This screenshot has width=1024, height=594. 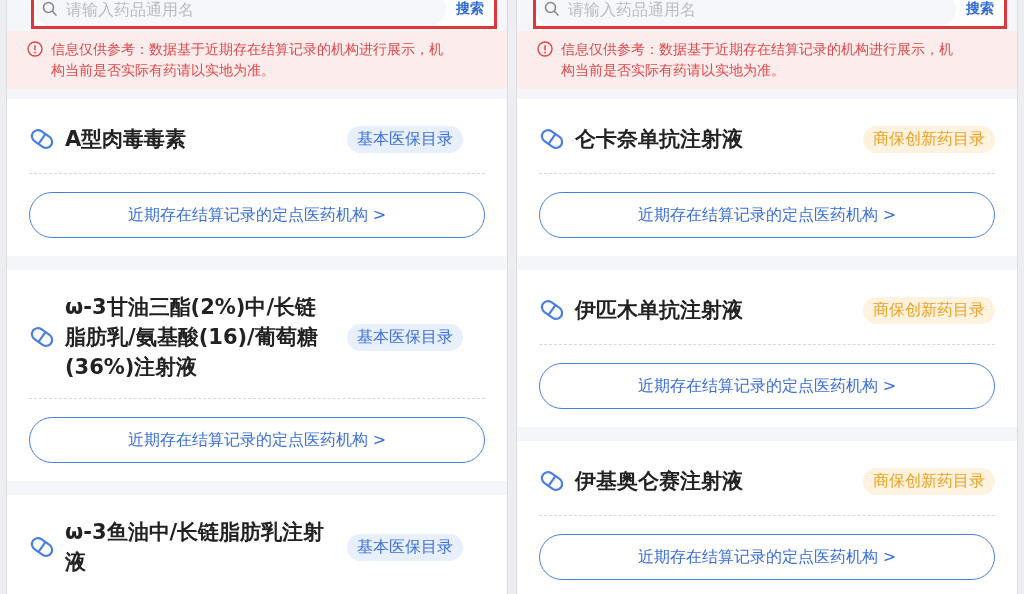 What do you see at coordinates (659, 481) in the screenshot?
I see `drug-name: 伊基奥仑赛注射液` at bounding box center [659, 481].